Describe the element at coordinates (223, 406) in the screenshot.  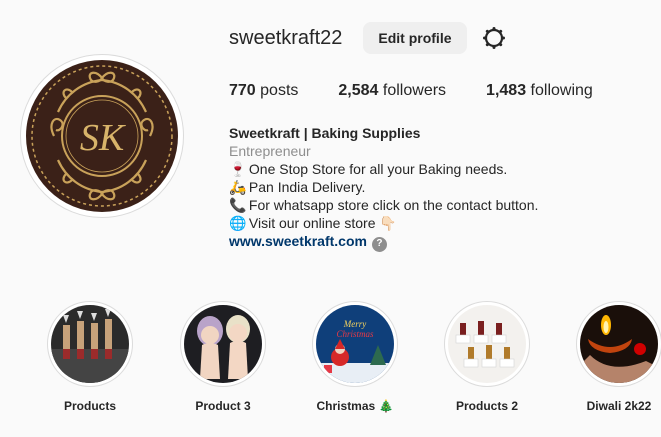
I see `highlight-label: Product 3` at that location.